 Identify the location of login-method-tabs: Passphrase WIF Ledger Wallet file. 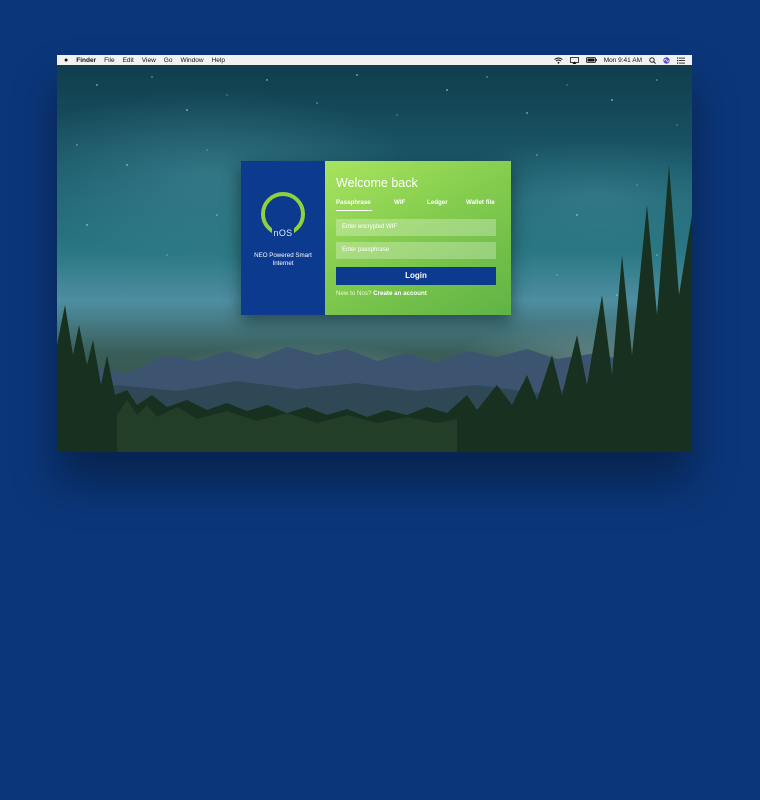
(416, 205).